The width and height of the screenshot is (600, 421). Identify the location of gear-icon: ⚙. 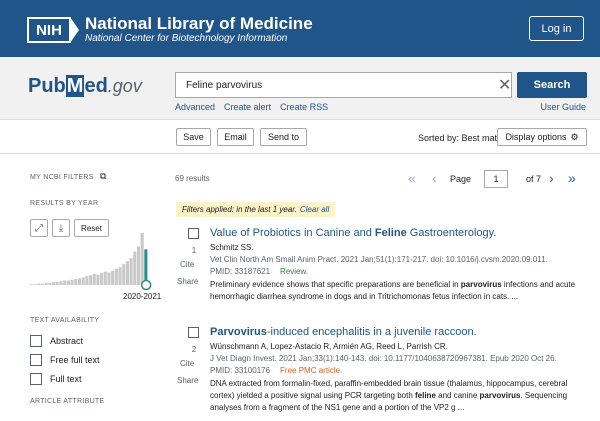
(574, 136).